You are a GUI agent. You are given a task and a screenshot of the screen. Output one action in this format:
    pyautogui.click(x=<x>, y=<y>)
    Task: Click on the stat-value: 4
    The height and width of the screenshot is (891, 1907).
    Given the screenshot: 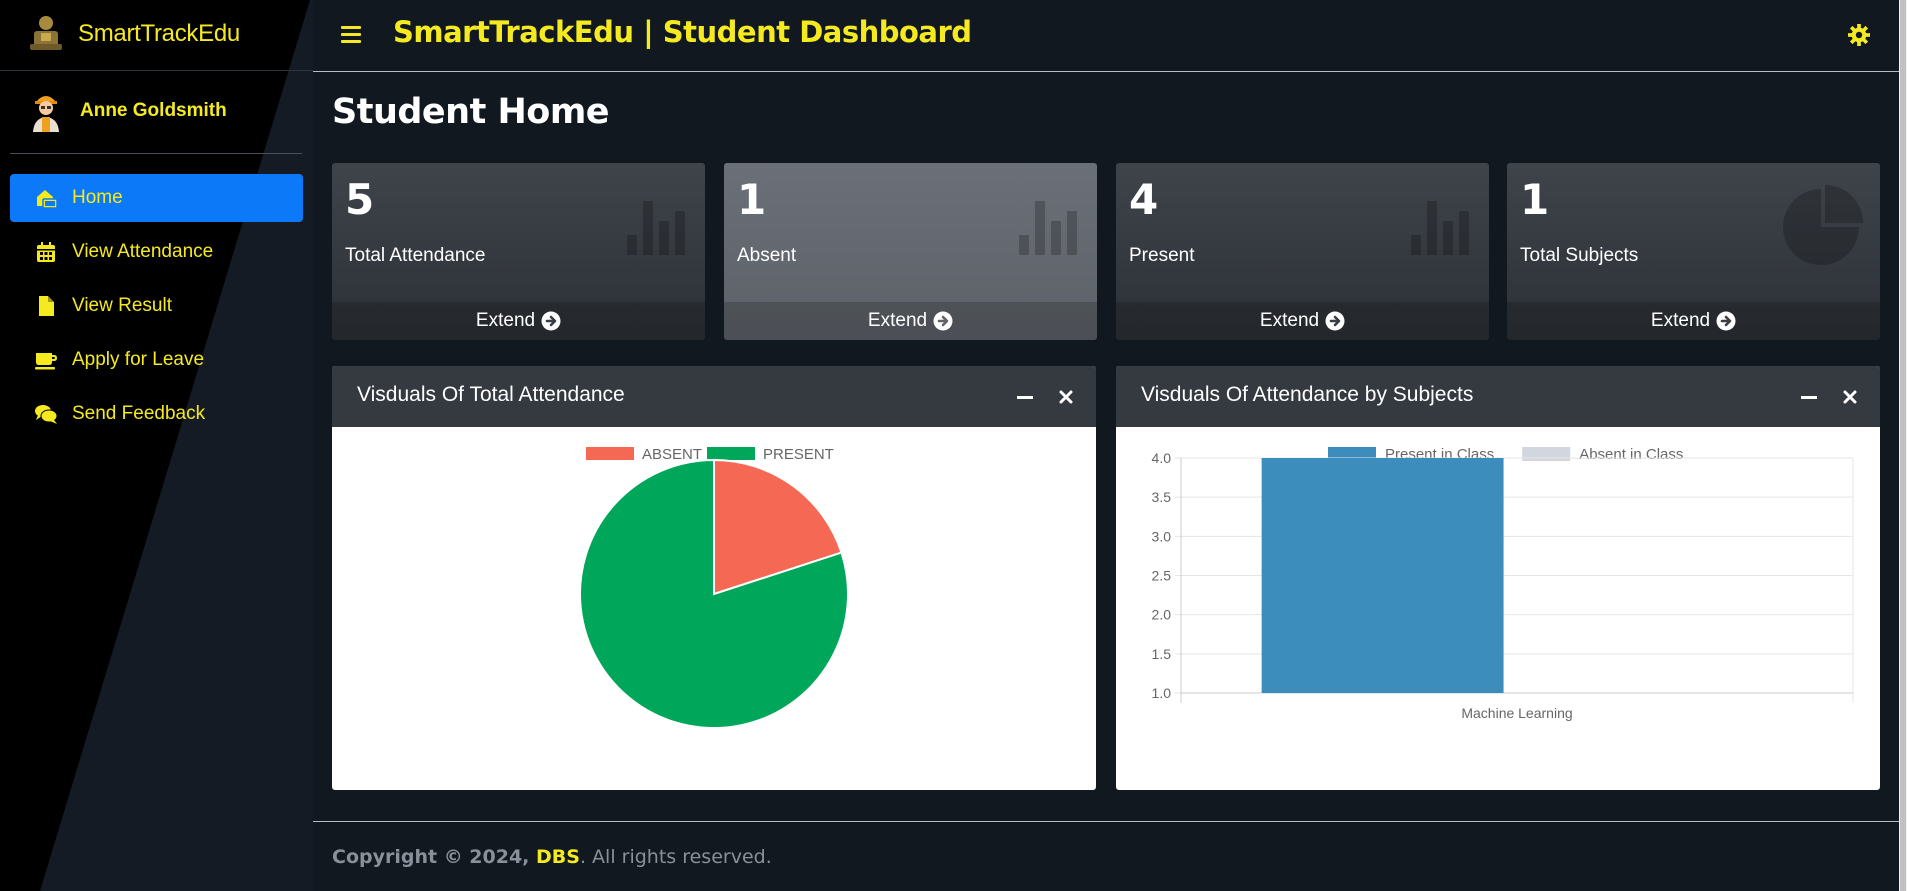 What is the action you would take?
    pyautogui.click(x=1144, y=199)
    